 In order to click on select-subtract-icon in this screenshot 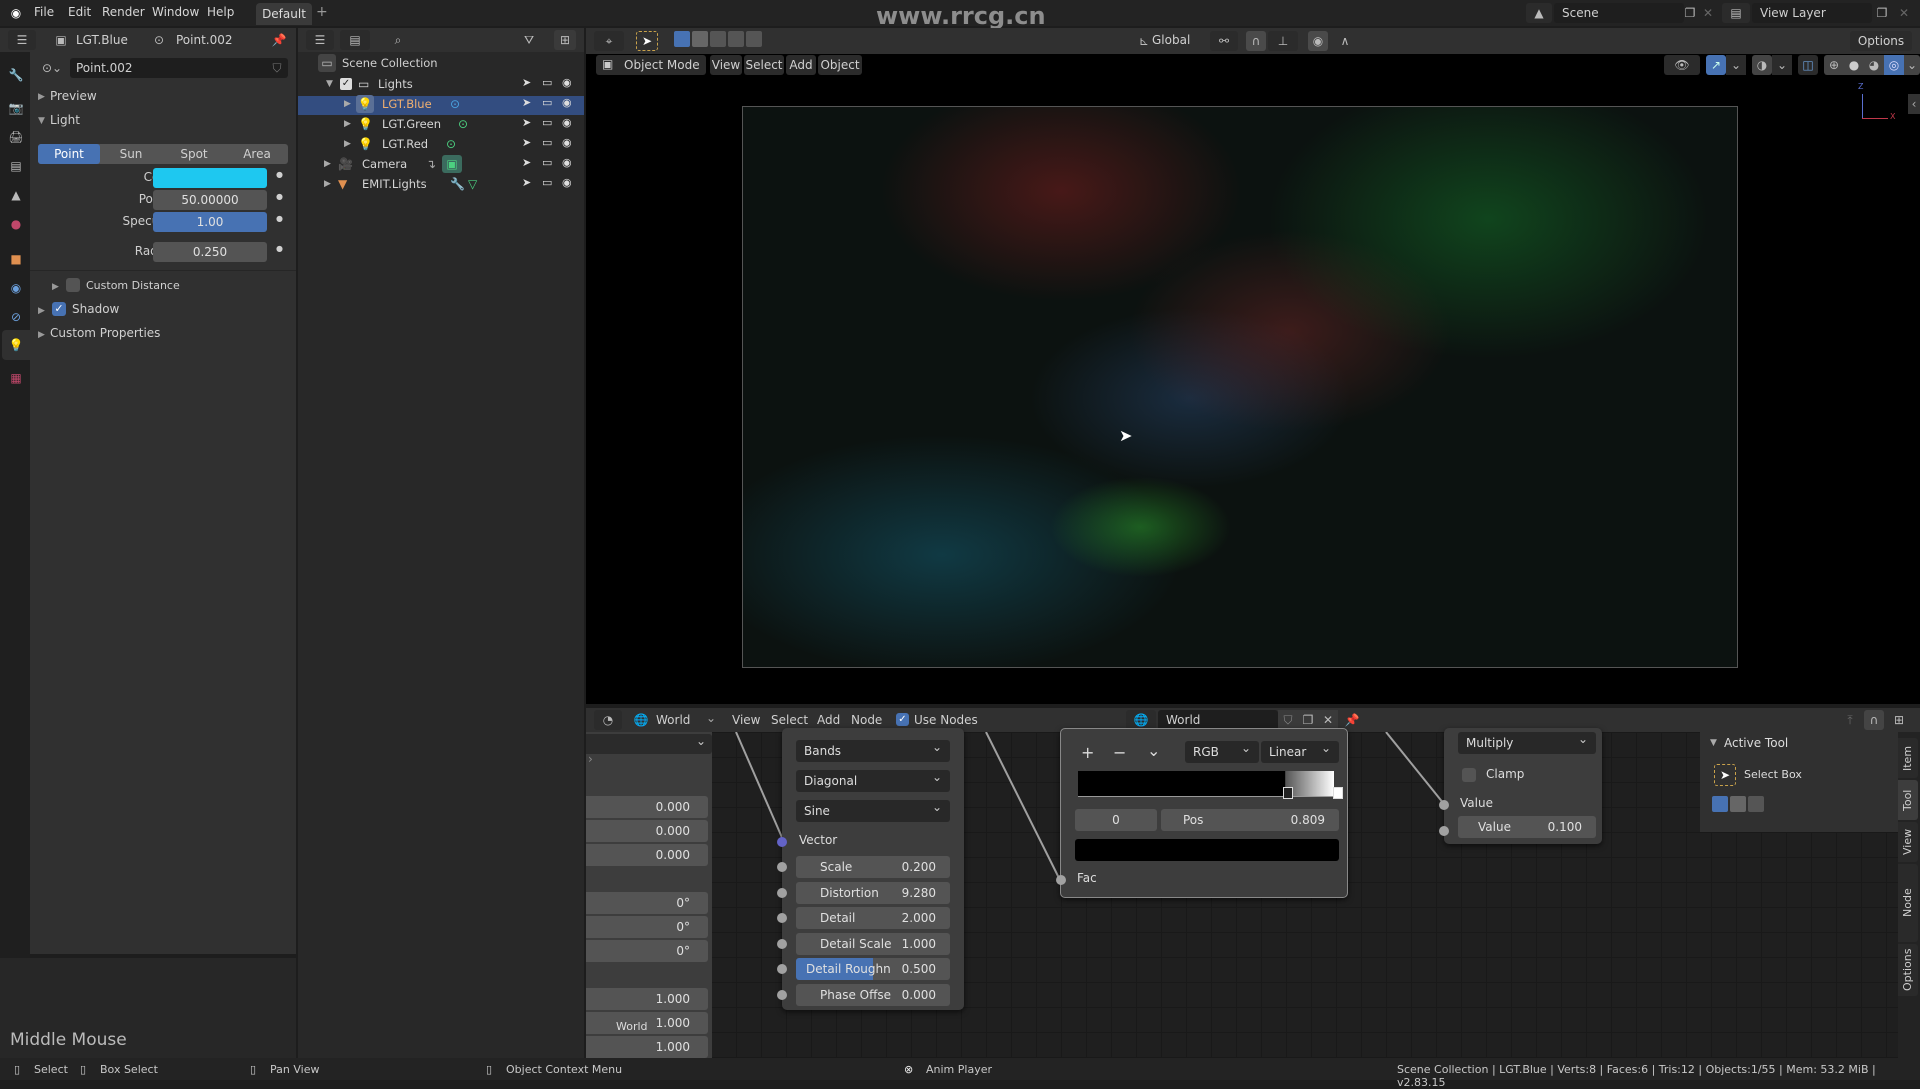, I will do `click(718, 39)`.